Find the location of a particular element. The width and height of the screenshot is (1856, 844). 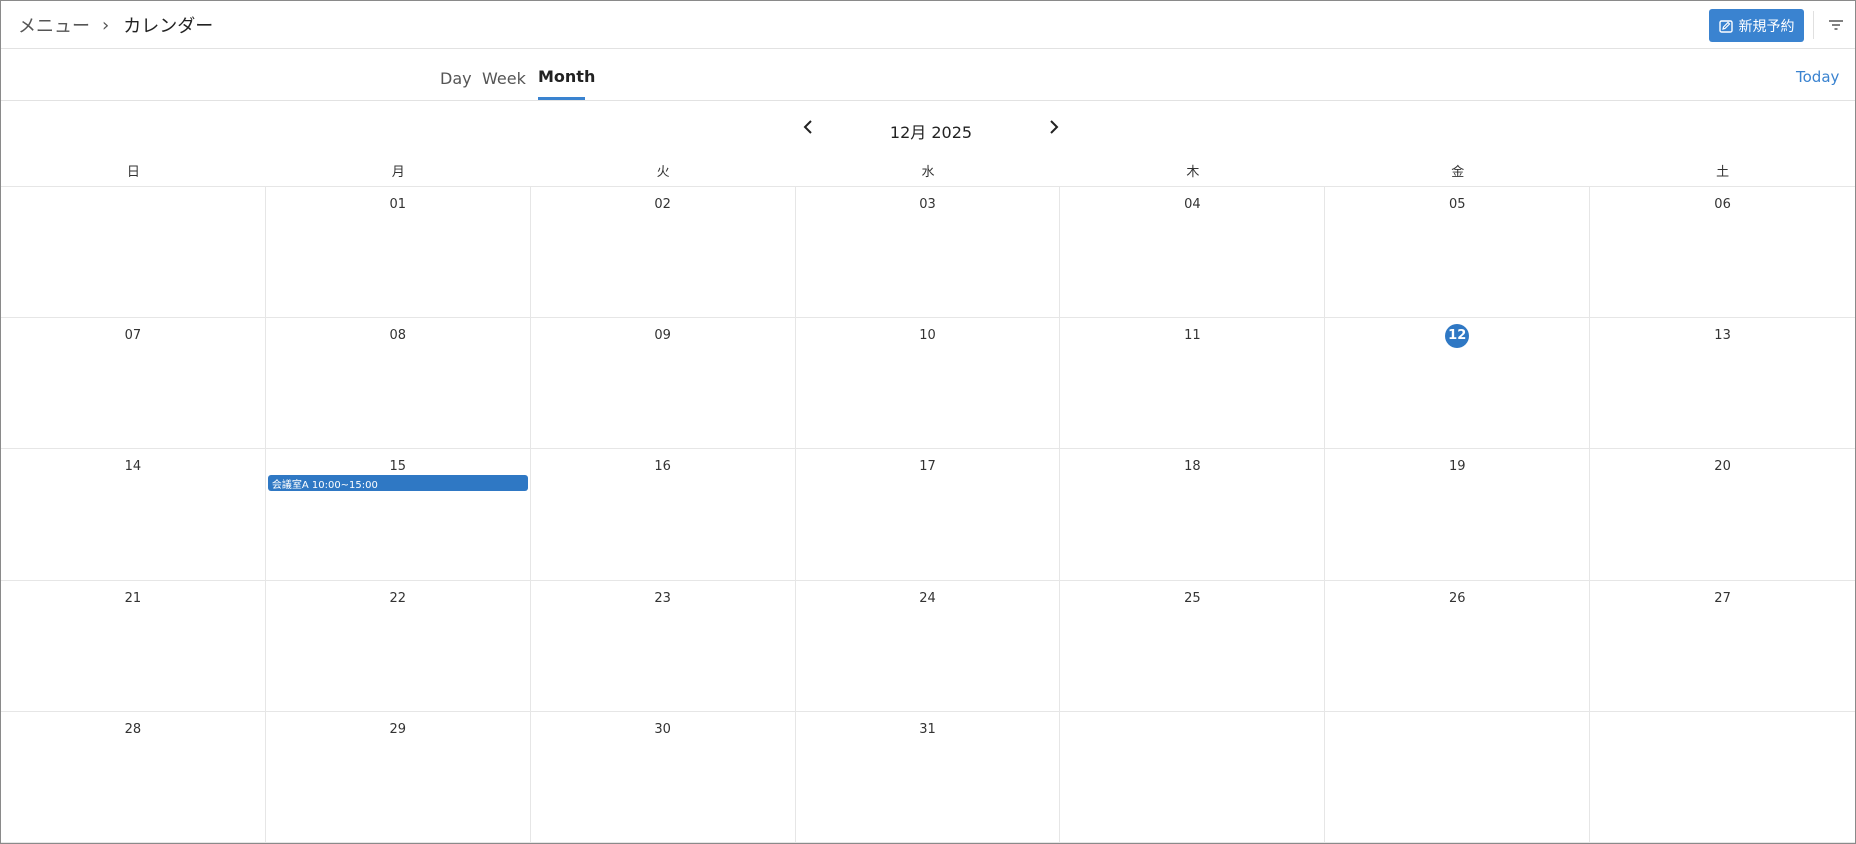

day-cell-09: 09 is located at coordinates (663, 384).